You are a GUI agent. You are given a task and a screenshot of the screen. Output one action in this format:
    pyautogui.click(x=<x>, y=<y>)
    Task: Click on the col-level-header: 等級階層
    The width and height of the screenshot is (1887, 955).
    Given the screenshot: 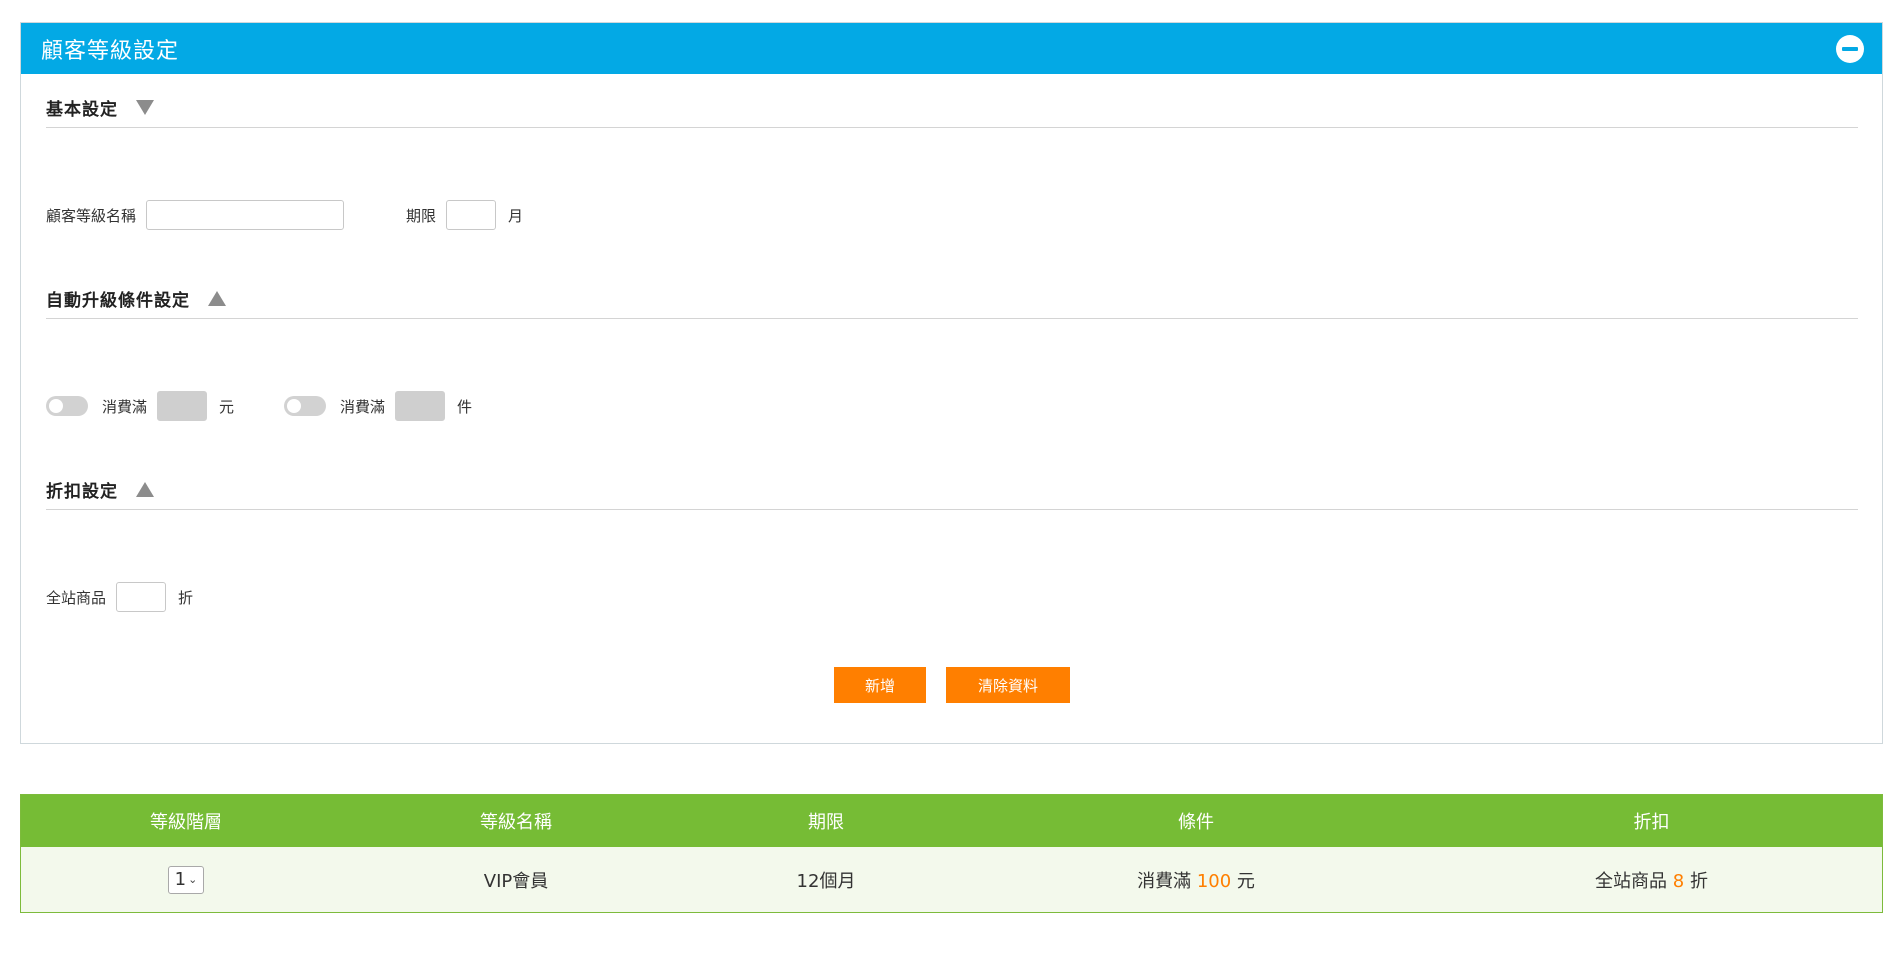 What is the action you would take?
    pyautogui.click(x=186, y=822)
    